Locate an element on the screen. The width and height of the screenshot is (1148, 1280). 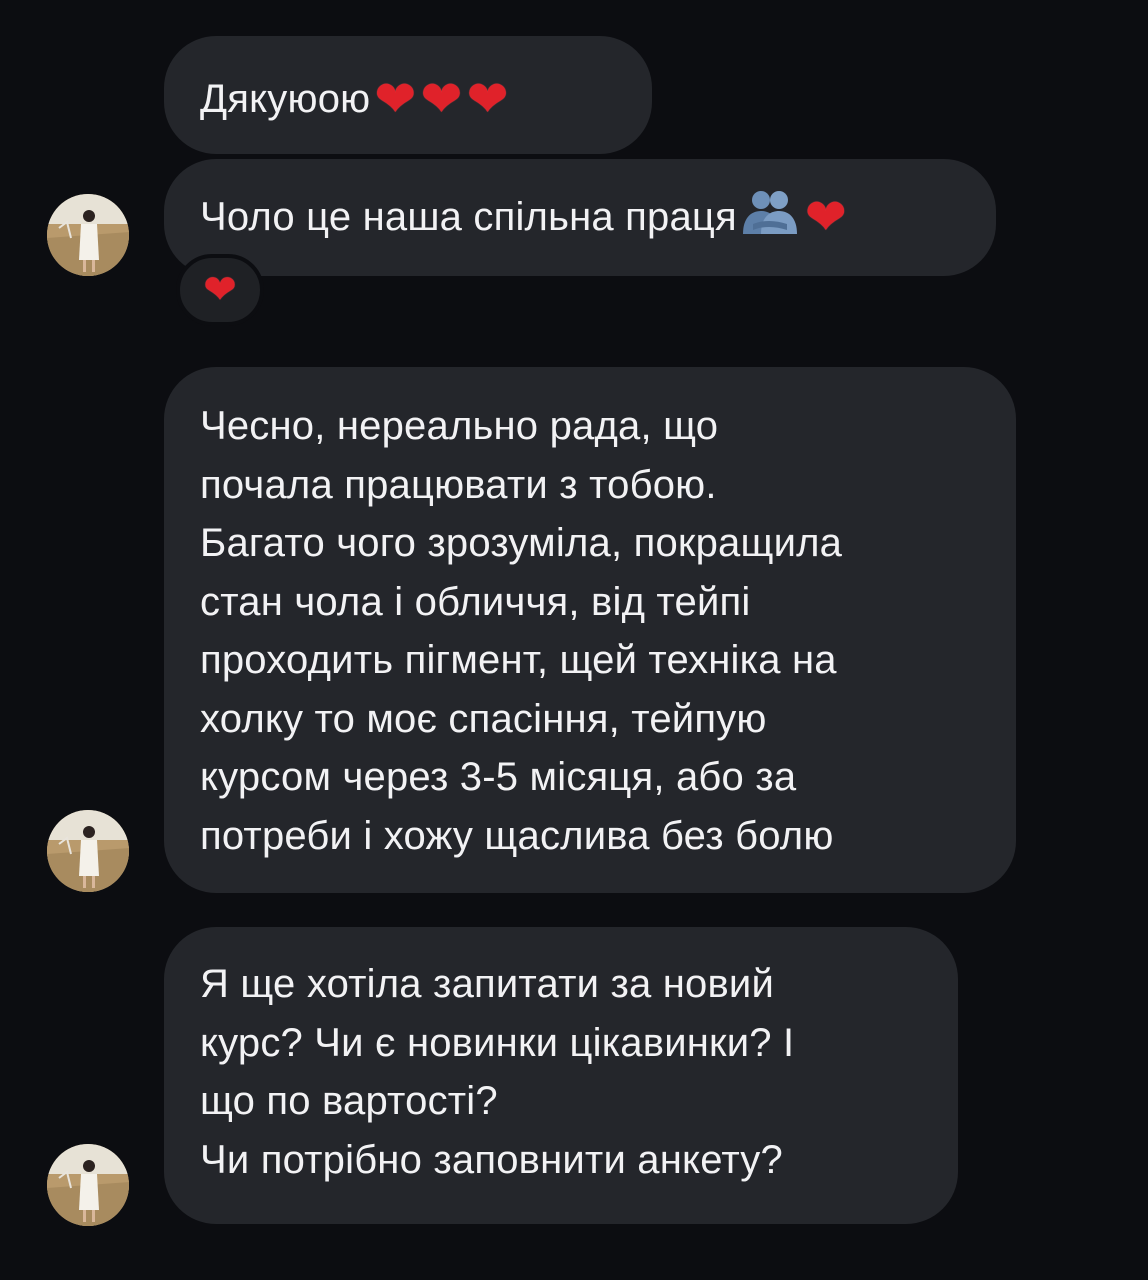
message-text: Дякуюою is located at coordinates (285, 99).